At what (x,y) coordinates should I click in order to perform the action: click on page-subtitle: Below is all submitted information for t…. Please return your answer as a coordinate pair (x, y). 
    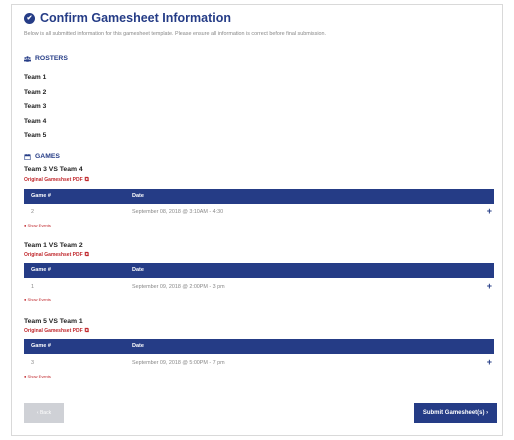
    Looking at the image, I should click on (175, 34).